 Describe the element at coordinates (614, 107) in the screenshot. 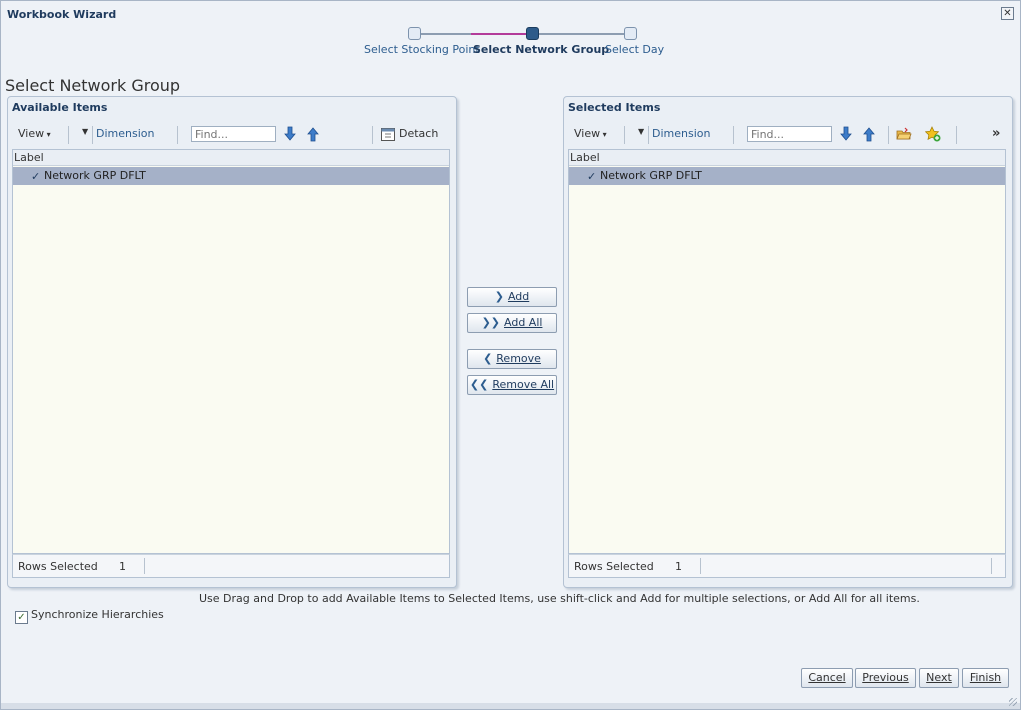

I see `selected-items-header: Selected Items` at that location.